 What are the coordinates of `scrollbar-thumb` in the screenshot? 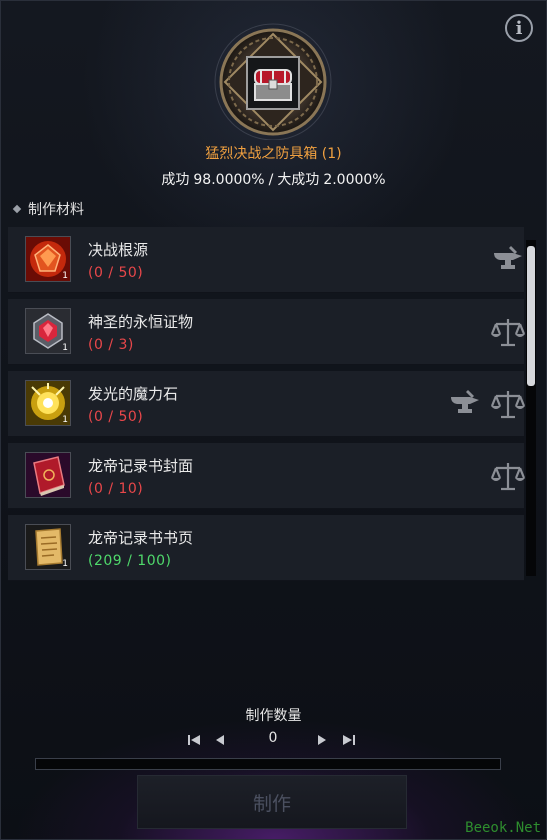 It's located at (531, 316).